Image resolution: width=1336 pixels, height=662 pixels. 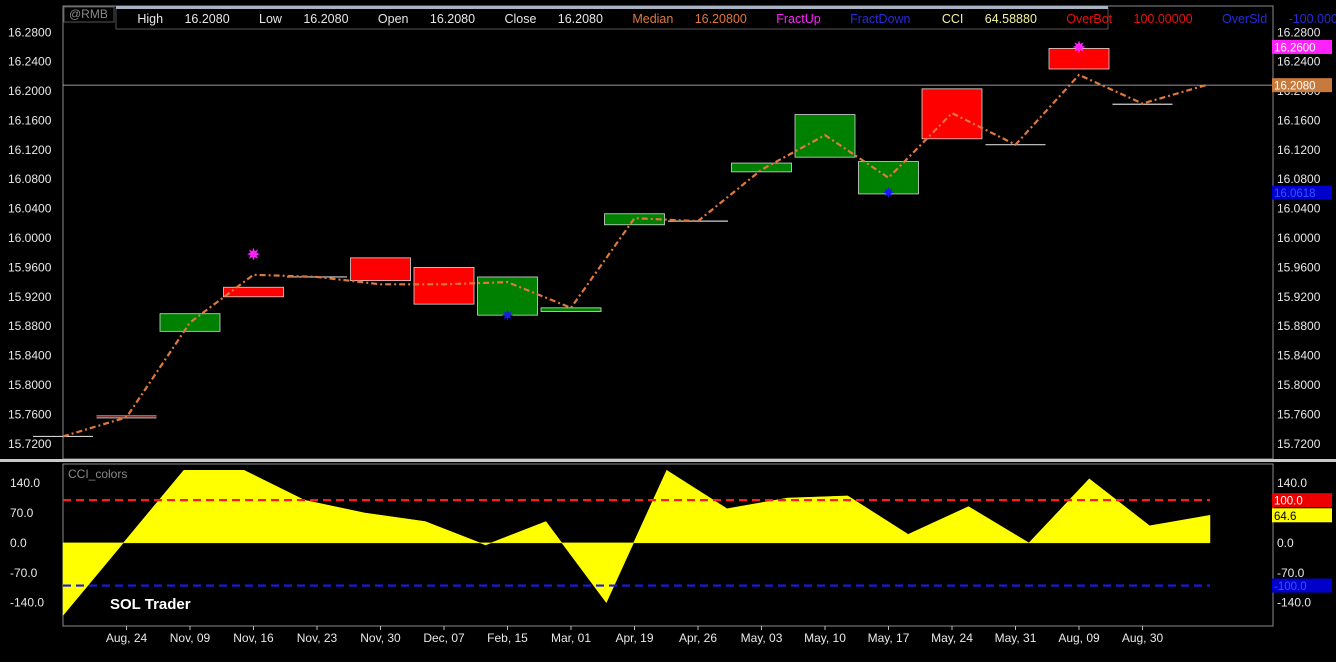 What do you see at coordinates (206, 19) in the screenshot?
I see `header-high-value: 16.2080` at bounding box center [206, 19].